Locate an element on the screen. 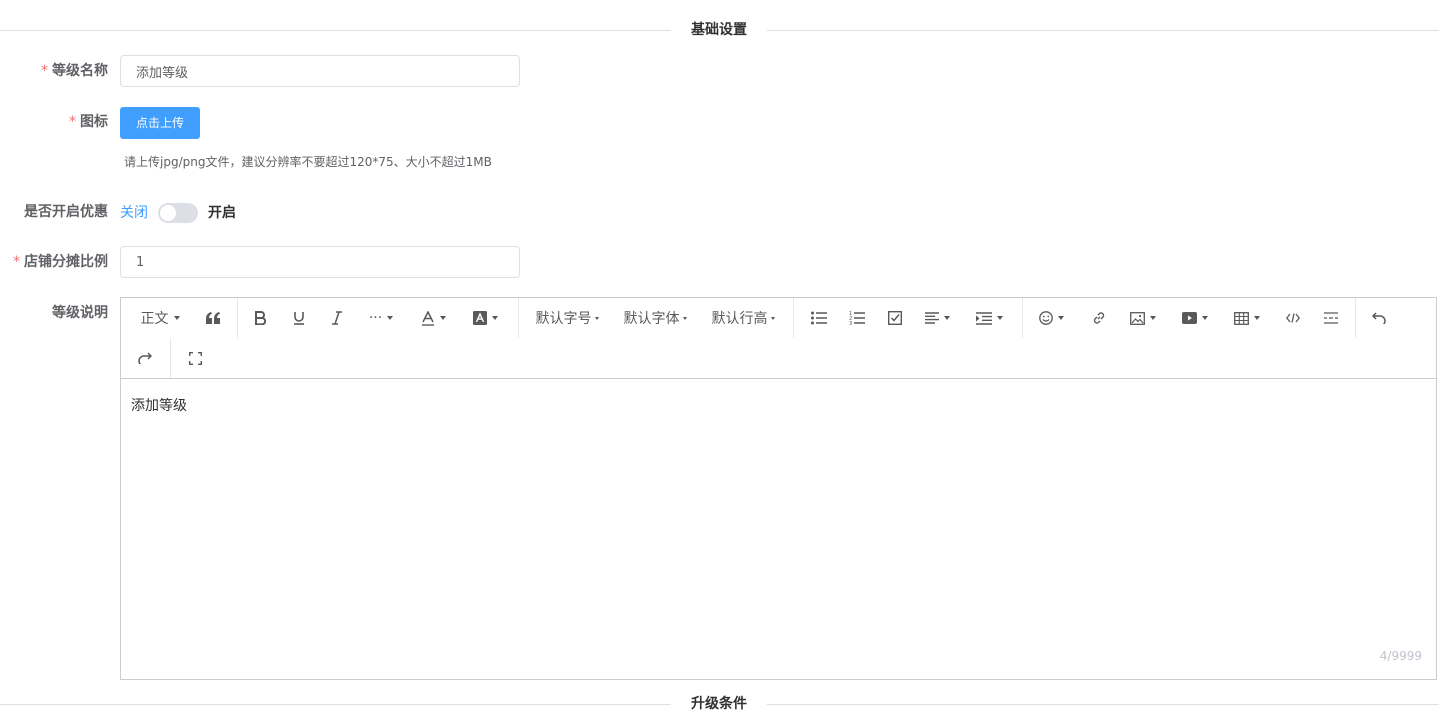  bold-icon is located at coordinates (261, 318).